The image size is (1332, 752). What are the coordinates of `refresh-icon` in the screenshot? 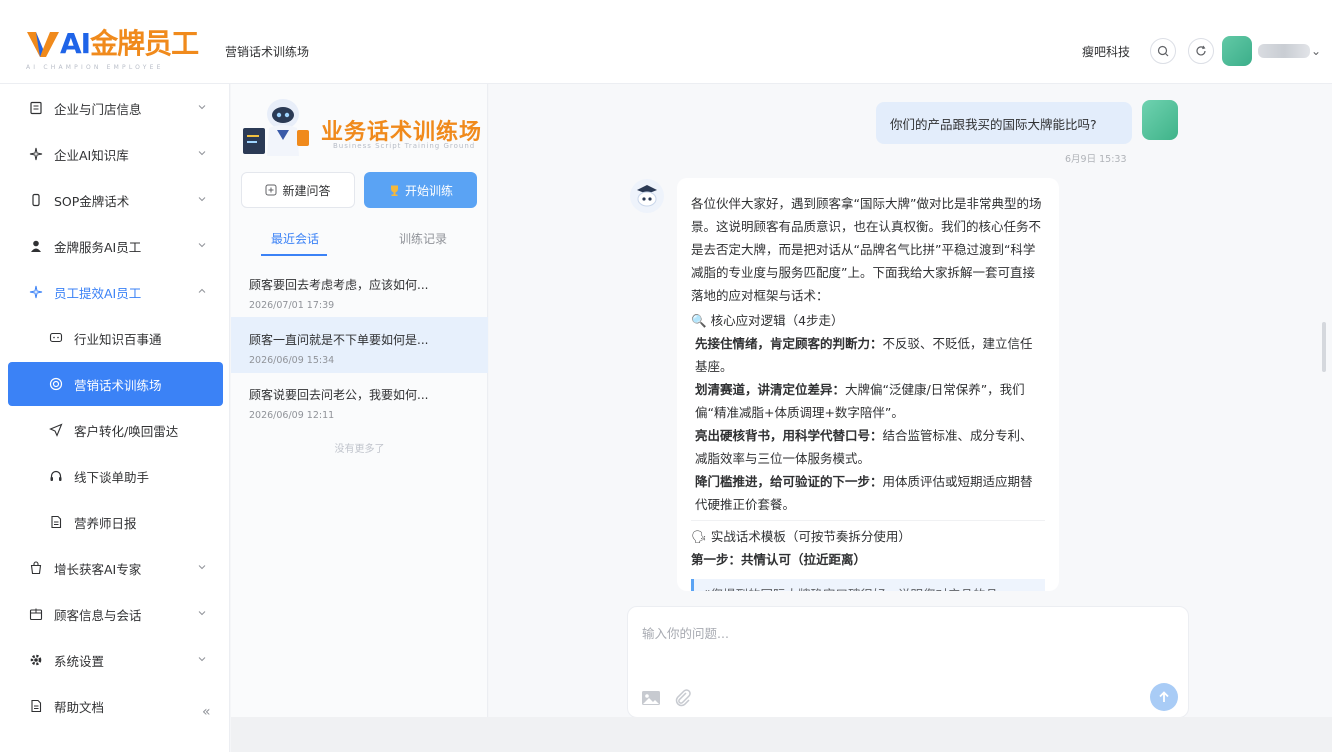 It's located at (1201, 50).